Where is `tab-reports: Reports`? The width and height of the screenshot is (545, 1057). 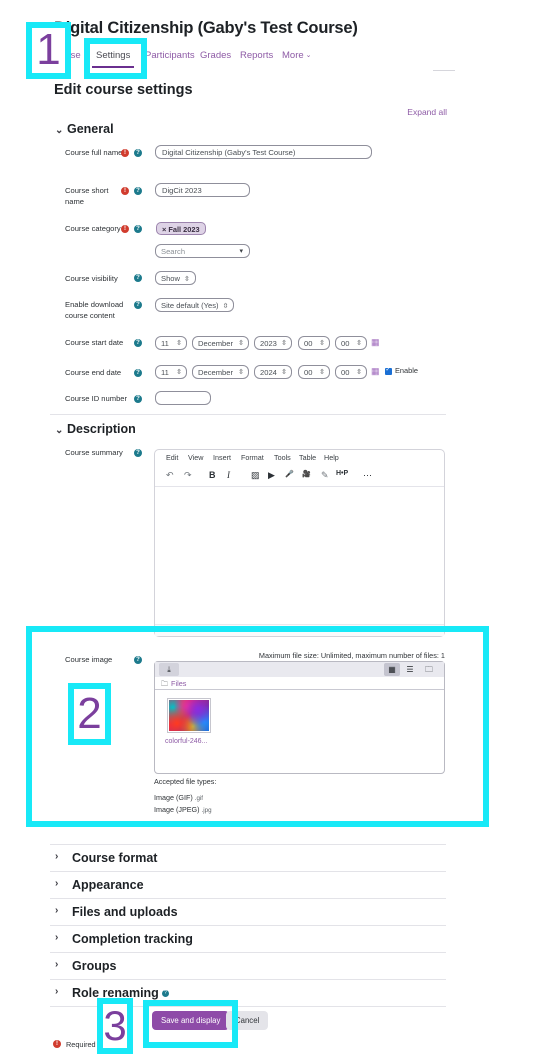 tab-reports: Reports is located at coordinates (256, 59).